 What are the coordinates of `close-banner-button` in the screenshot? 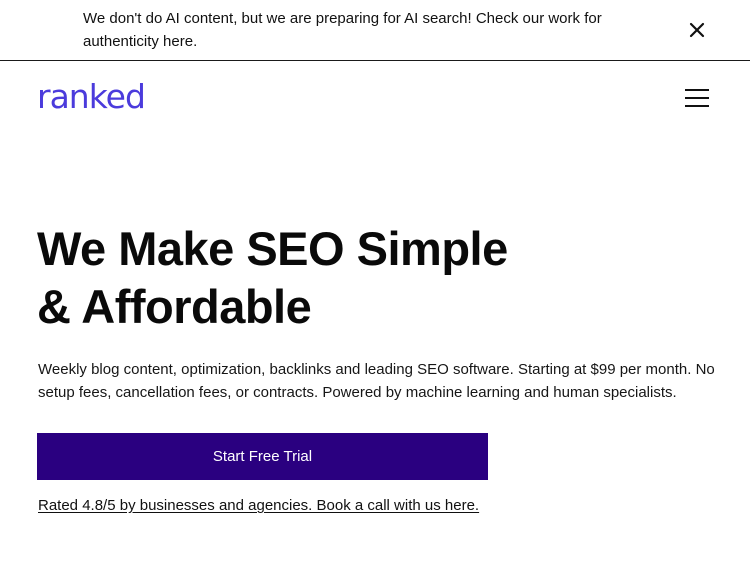 It's located at (697, 30).